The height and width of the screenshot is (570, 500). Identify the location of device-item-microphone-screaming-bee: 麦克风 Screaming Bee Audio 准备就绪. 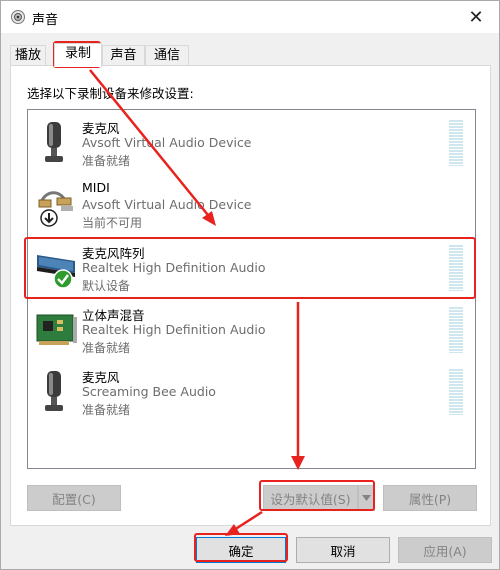
(251, 394).